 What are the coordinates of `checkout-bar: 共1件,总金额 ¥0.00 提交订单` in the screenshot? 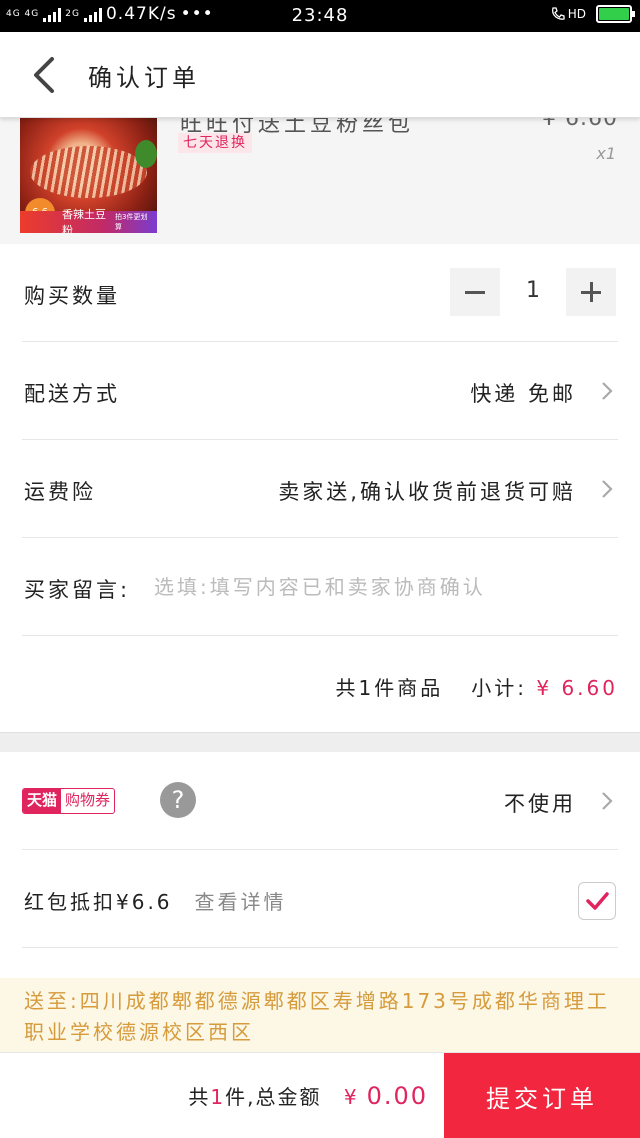 It's located at (320, 1095).